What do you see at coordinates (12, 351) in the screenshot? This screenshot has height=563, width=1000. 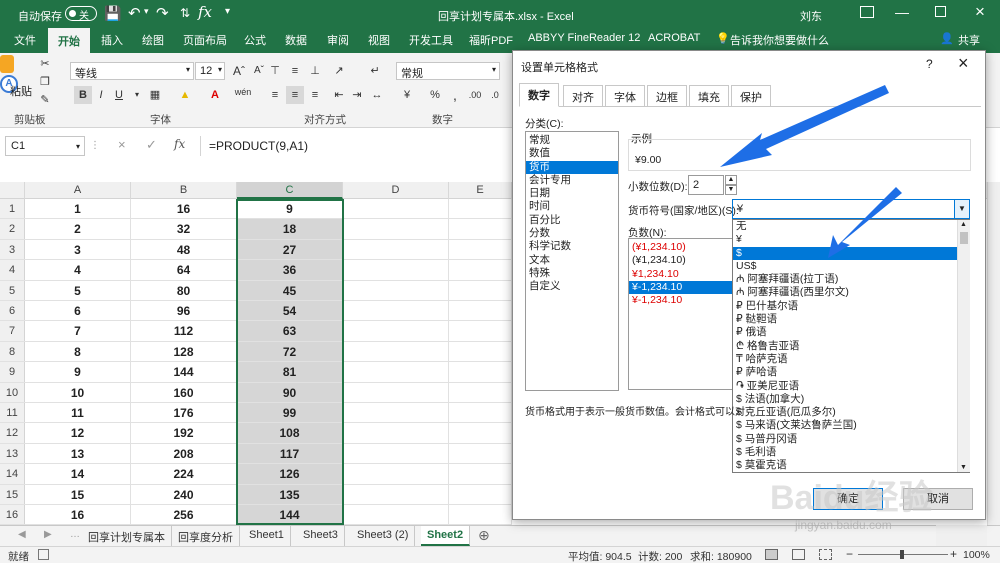 I see `row-header: 8` at bounding box center [12, 351].